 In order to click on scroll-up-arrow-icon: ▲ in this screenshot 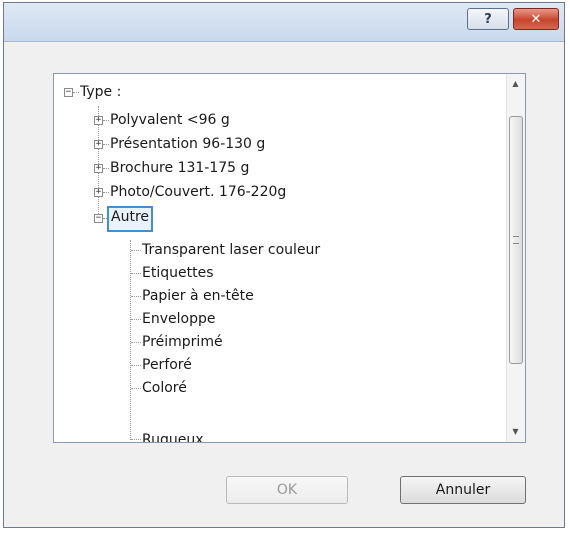, I will do `click(515, 83)`.